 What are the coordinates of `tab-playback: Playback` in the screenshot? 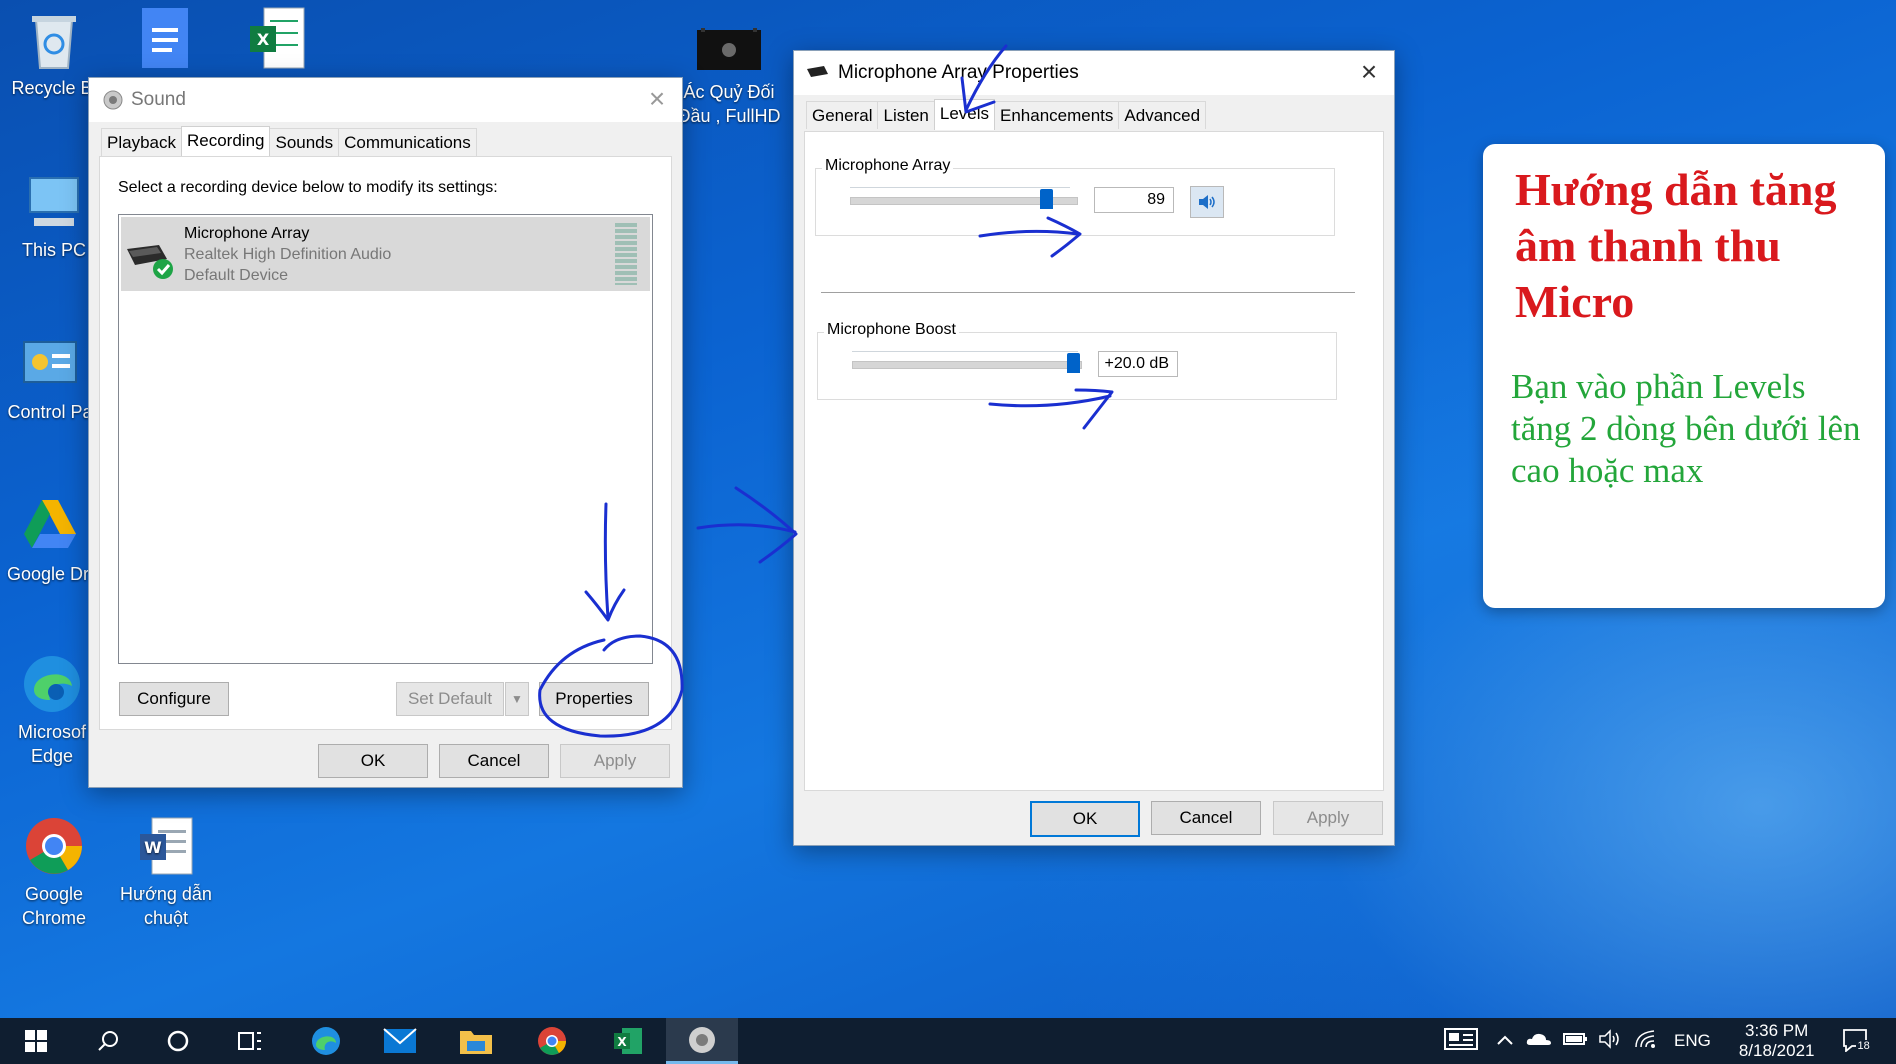 It's located at (141, 142).